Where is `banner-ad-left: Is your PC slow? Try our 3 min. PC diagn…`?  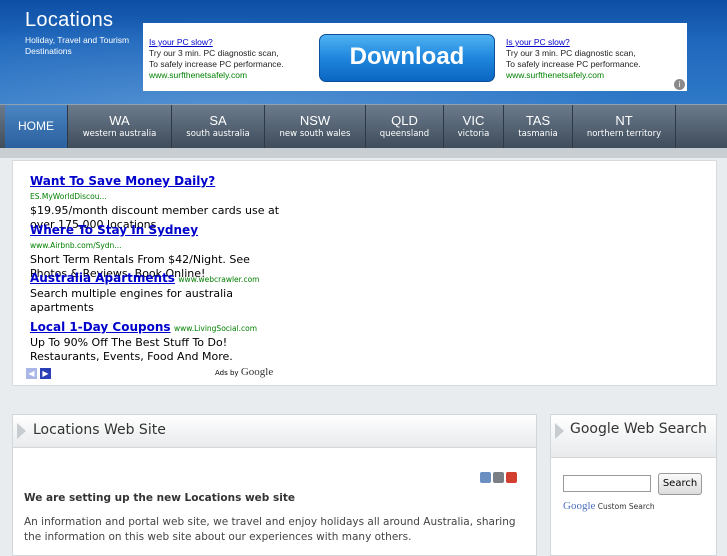
banner-ad-left: Is your PC slow? Try our 3 min. PC diagn… is located at coordinates (229, 59).